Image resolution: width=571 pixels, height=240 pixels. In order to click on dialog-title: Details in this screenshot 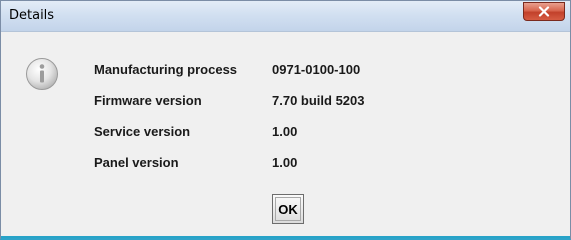, I will do `click(32, 15)`.